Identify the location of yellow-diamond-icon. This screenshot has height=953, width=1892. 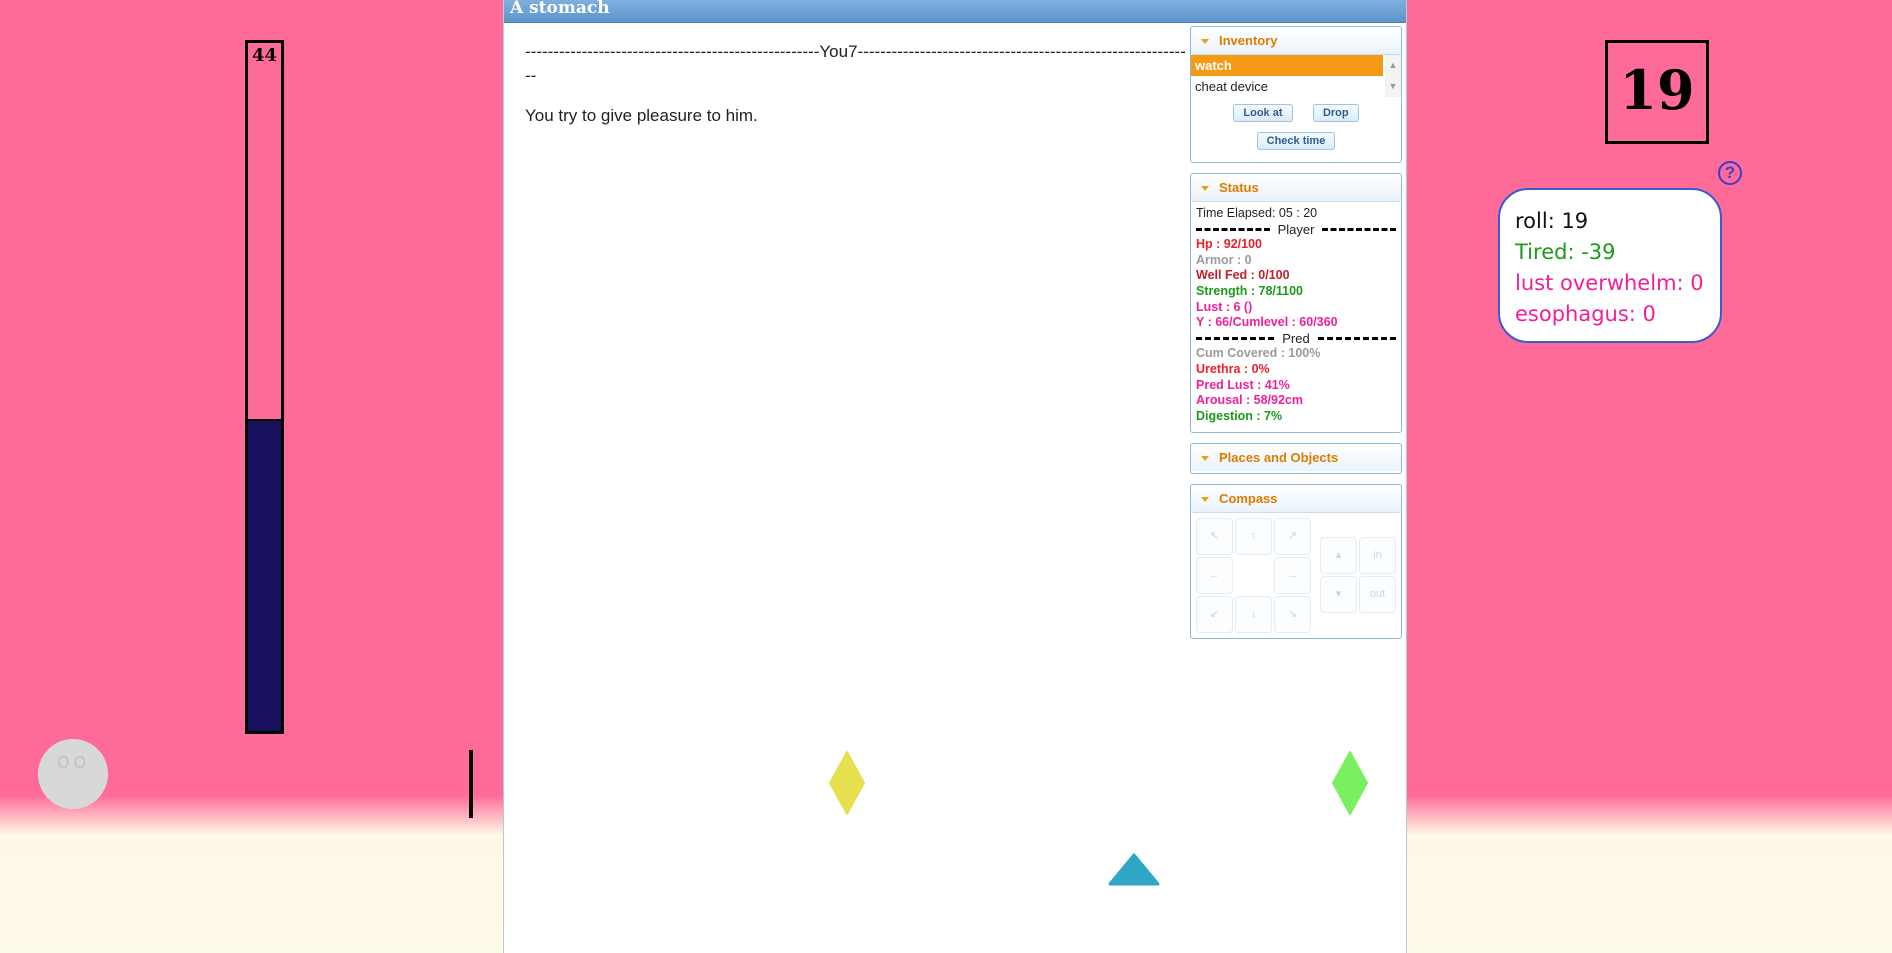
(847, 783).